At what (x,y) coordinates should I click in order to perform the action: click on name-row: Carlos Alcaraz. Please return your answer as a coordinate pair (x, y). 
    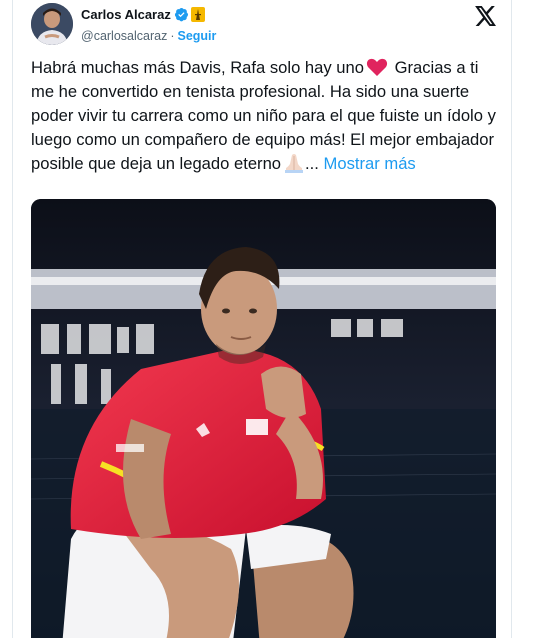
    Looking at the image, I should click on (143, 14).